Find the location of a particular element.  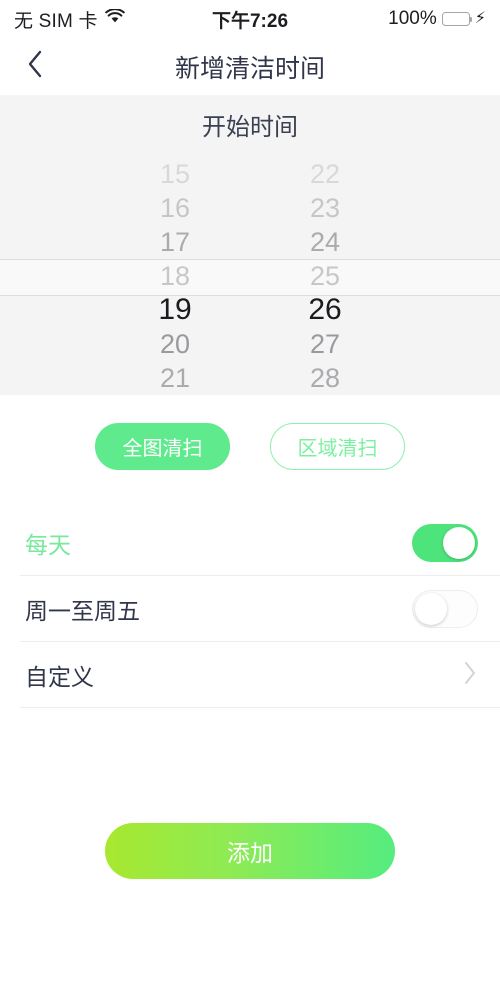

wheel-item: 18 is located at coordinates (175, 276).